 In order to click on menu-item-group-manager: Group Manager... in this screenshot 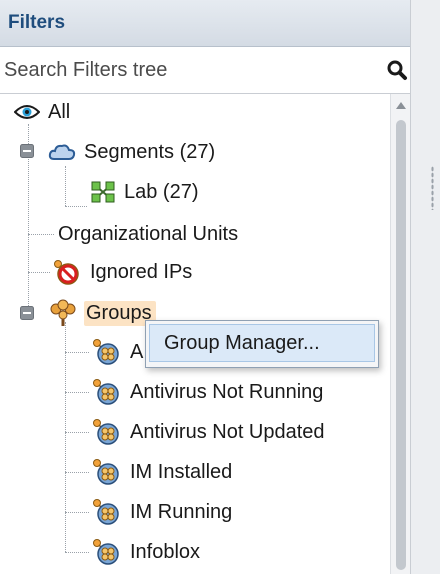, I will do `click(262, 343)`.